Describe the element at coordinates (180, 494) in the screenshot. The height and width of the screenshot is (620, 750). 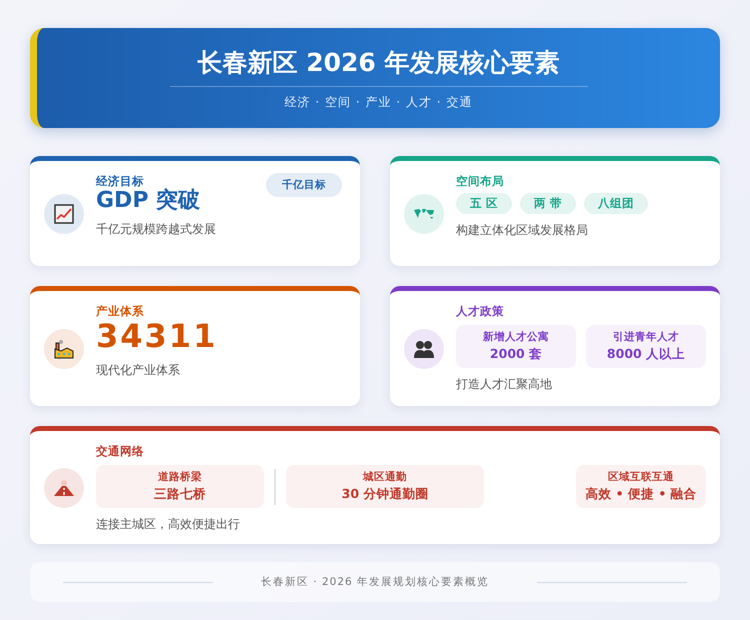
I see `stat-value: 三路七桥` at that location.